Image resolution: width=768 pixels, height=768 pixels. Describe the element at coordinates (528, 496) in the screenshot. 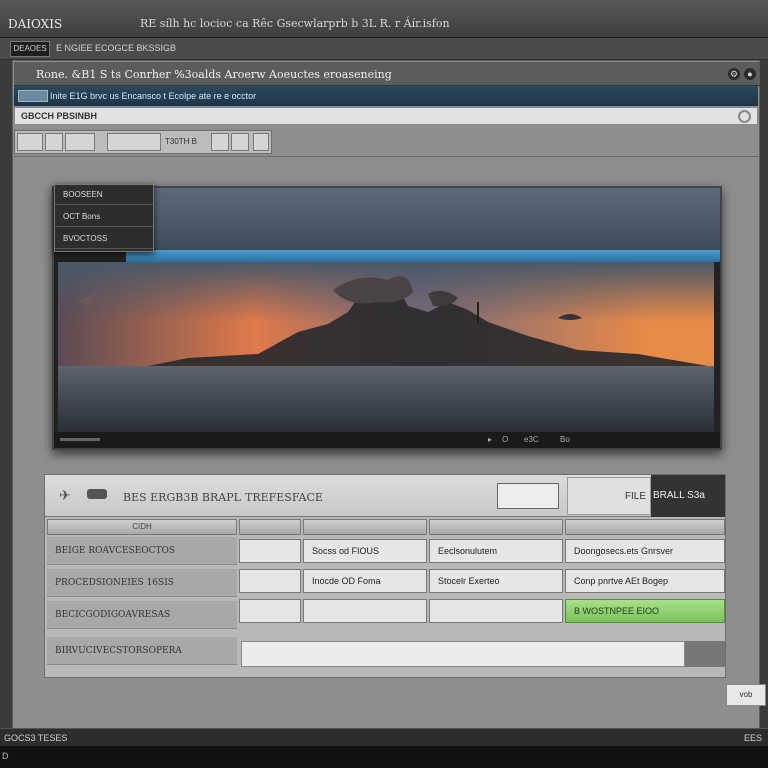

I see `camera-icon` at that location.